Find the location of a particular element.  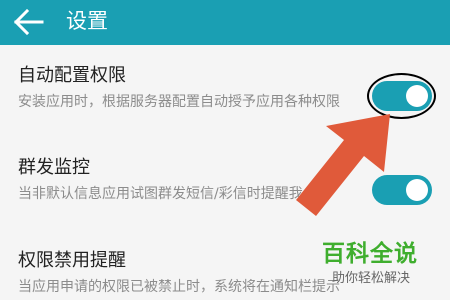

setting-description: 当非默认信息应用试图群发短信/彩信时提醒我 is located at coordinates (160, 194).